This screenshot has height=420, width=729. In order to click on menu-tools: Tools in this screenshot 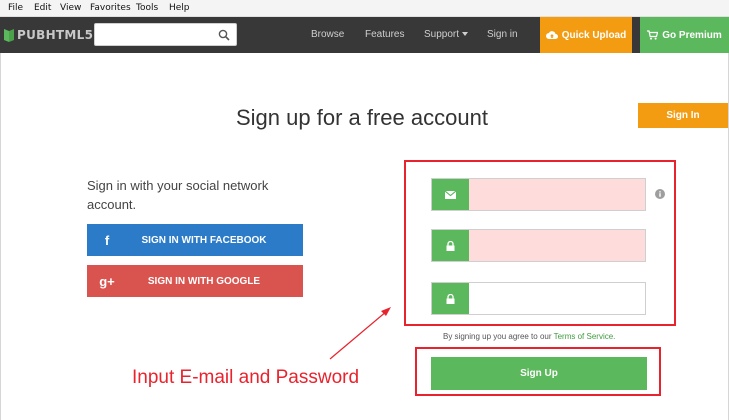, I will do `click(147, 8)`.